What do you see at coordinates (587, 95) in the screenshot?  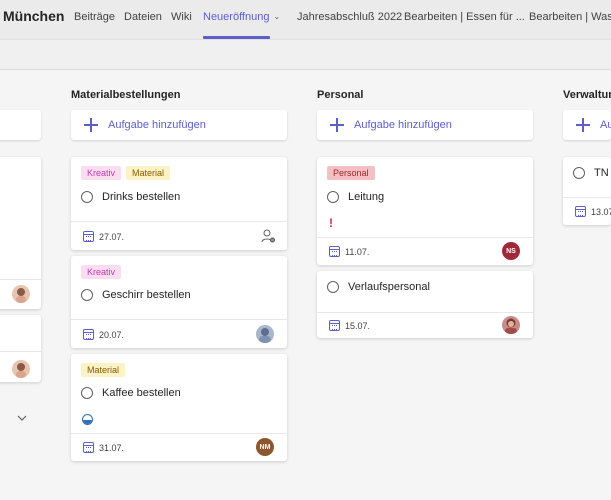 I see `bucket-title-verwaltung: Verwaltung` at bounding box center [587, 95].